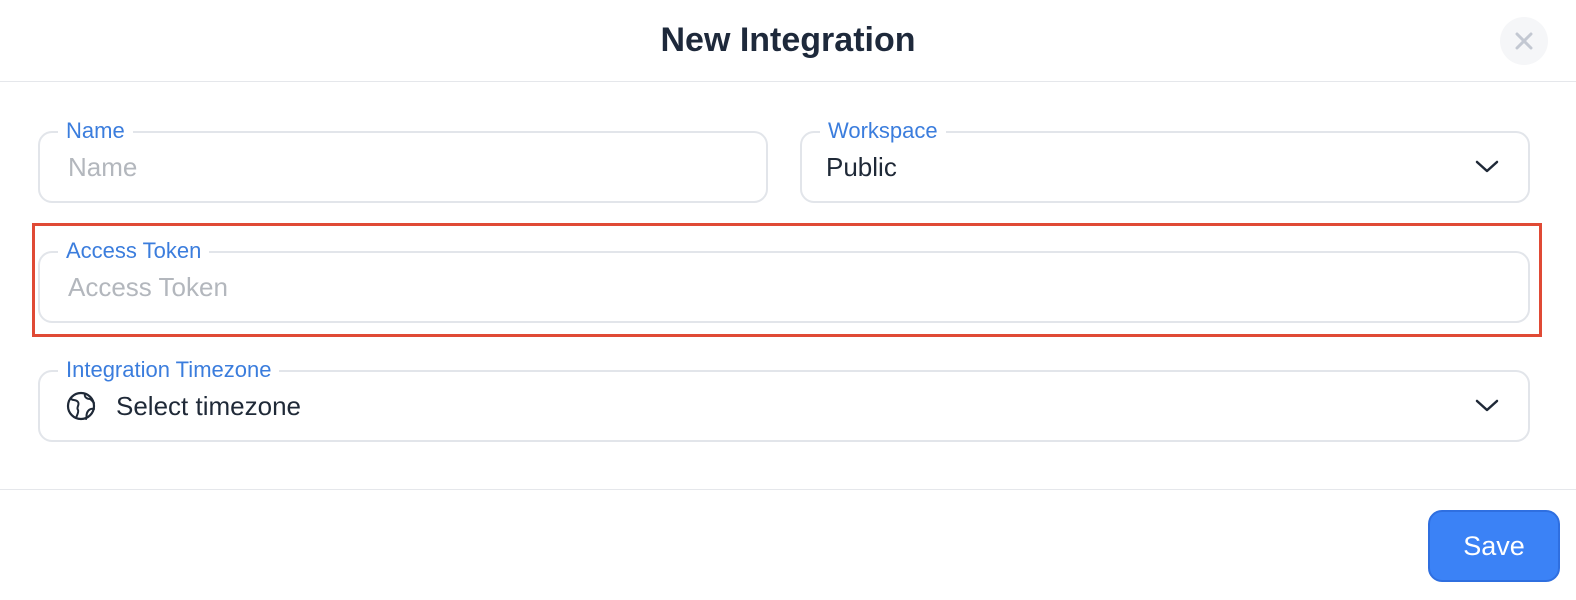  I want to click on workspace-label: Workspace, so click(883, 131).